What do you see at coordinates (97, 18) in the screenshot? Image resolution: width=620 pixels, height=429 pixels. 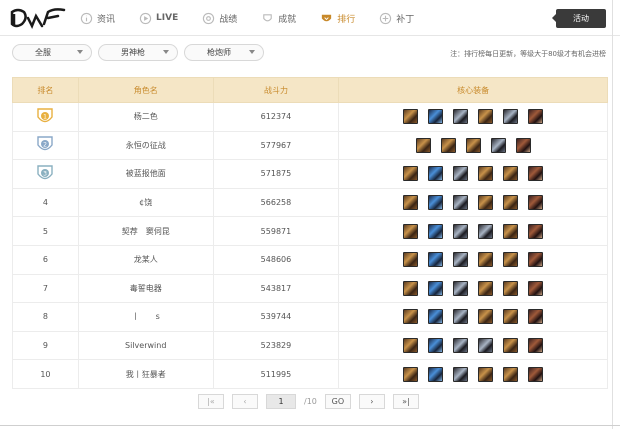 I see `nav-item-info: 资讯` at bounding box center [97, 18].